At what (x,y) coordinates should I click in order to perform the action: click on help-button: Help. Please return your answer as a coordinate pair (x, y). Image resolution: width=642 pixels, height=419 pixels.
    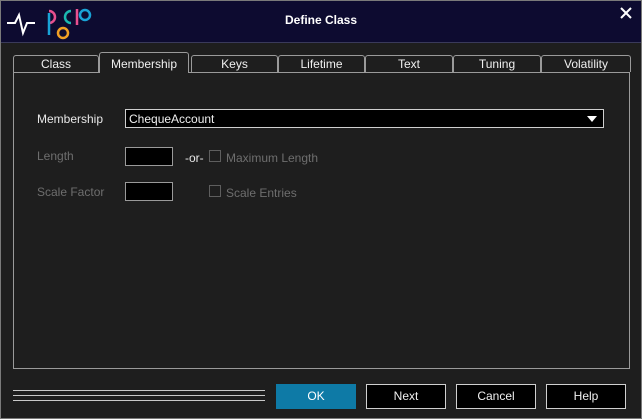
    Looking at the image, I should click on (586, 396).